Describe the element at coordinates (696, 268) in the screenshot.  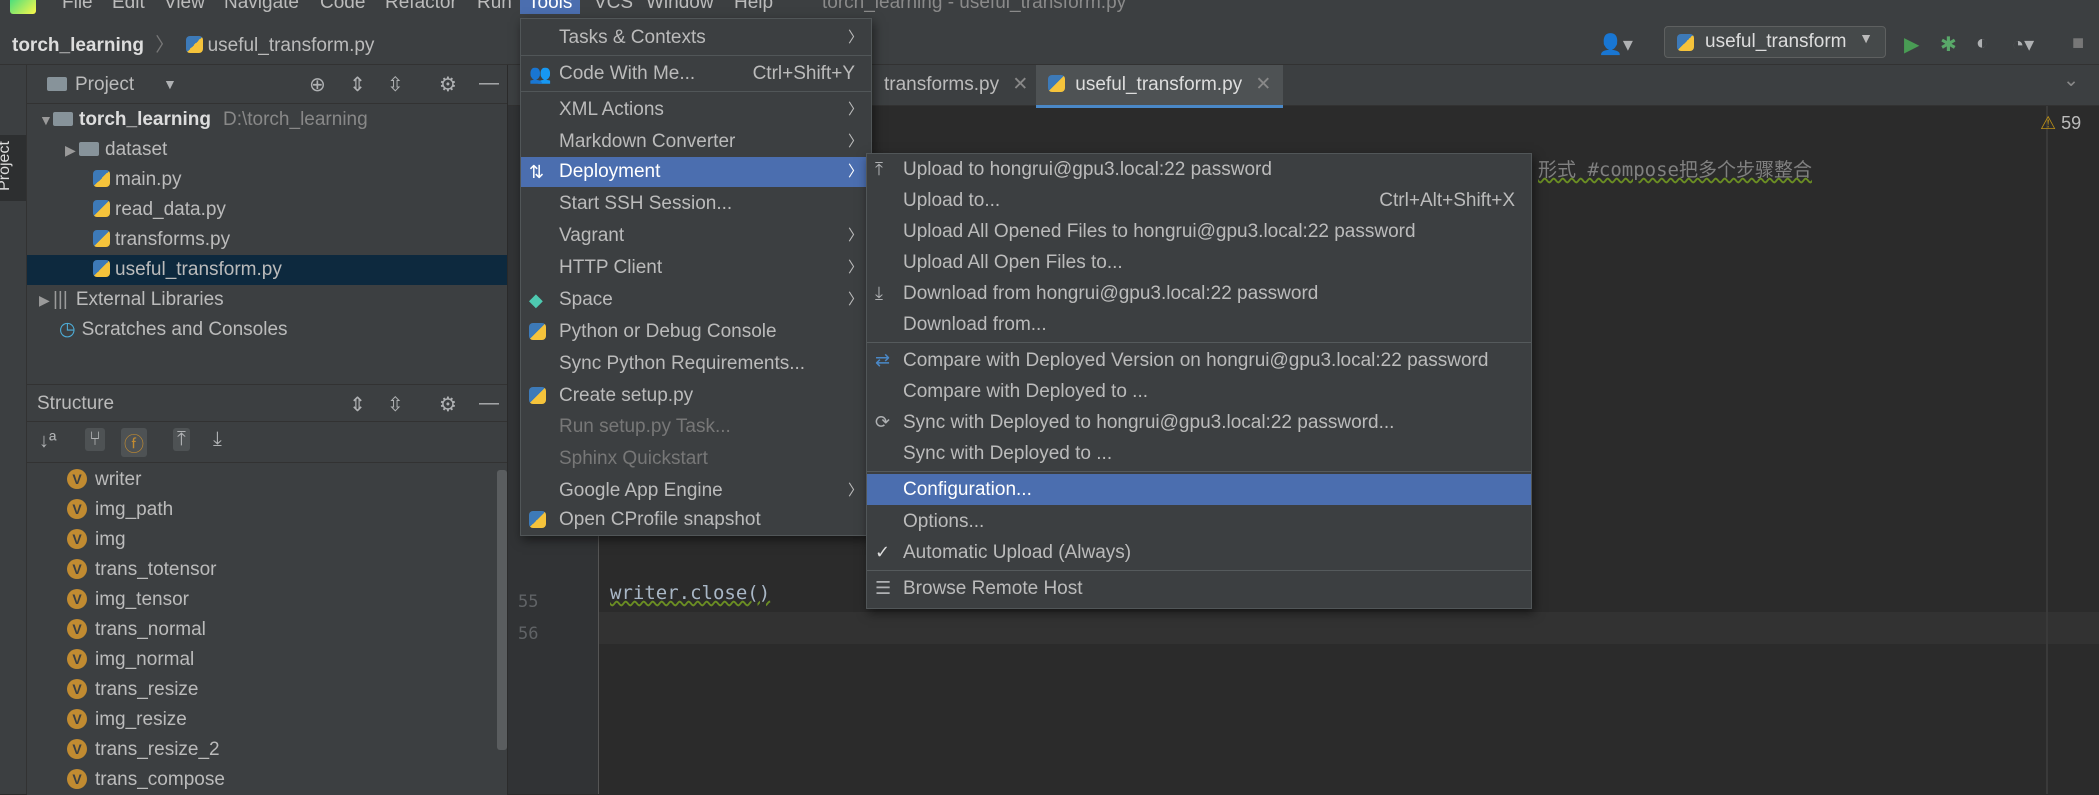
I see `menu-item-http-client: HTTP Client 〉` at that location.